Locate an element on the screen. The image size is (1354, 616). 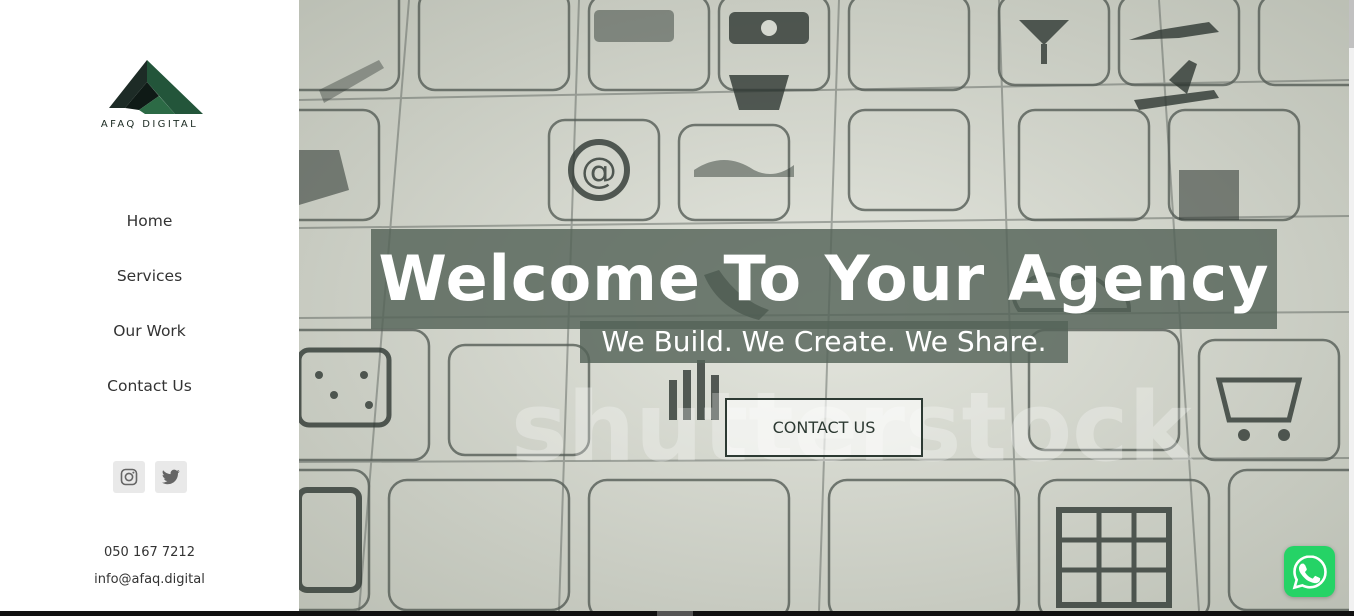
contact-us-button: CONTACT US is located at coordinates (824, 427).